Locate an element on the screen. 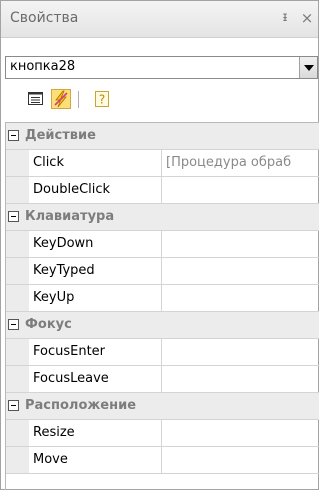 This screenshot has width=320, height=490. property-row-resize: Resize is located at coordinates (162, 433).